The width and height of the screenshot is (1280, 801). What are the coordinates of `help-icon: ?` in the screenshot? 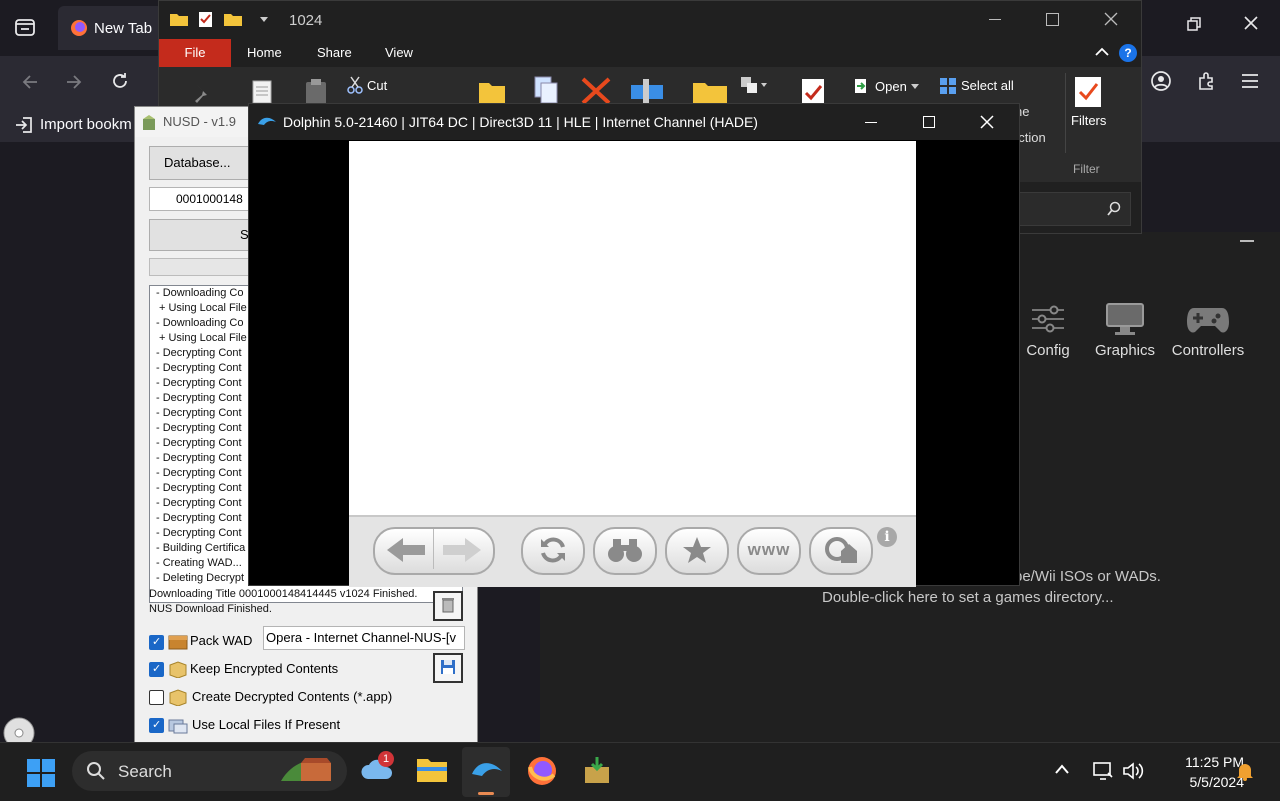 It's located at (1128, 53).